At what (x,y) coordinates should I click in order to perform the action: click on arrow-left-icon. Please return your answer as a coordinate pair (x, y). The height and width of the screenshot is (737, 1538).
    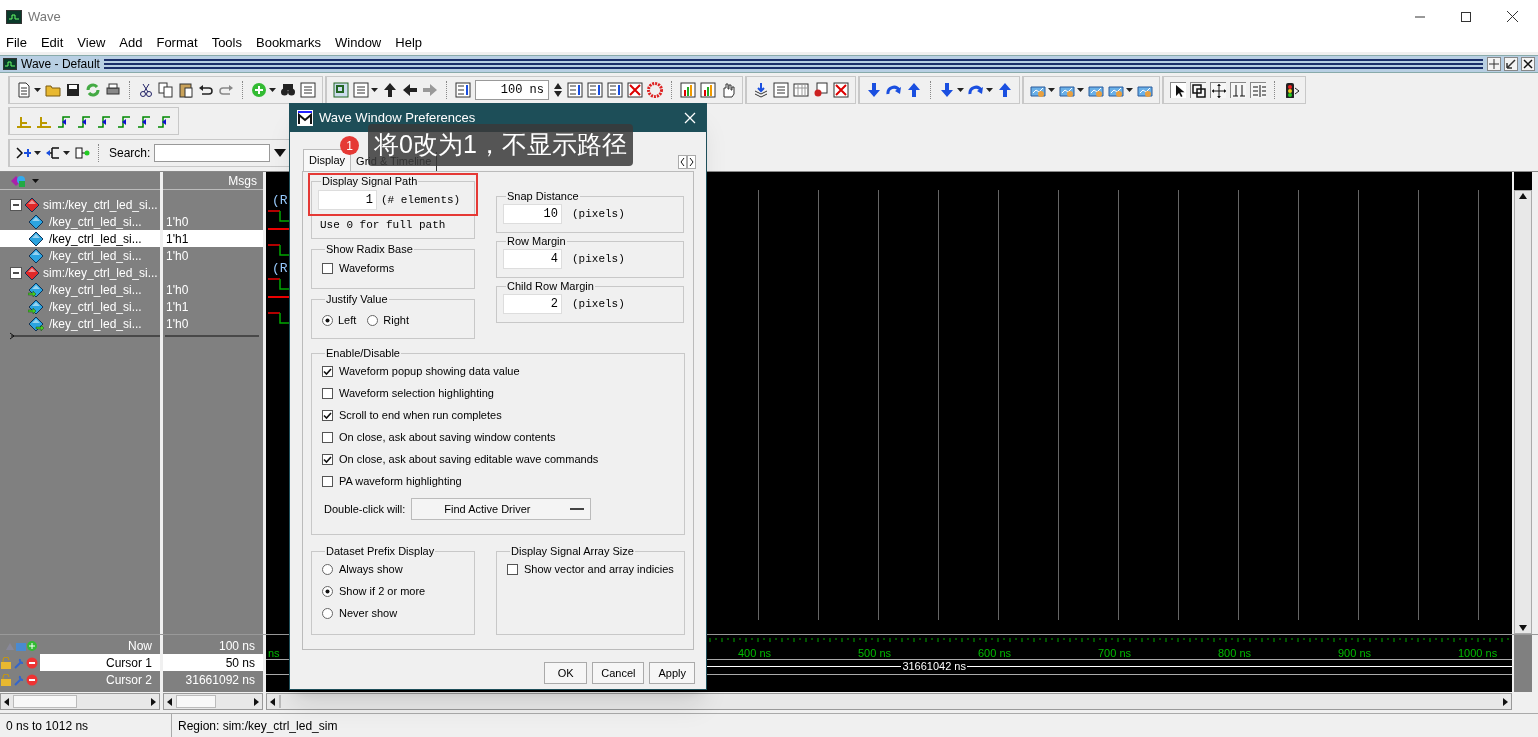
    Looking at the image, I should click on (410, 90).